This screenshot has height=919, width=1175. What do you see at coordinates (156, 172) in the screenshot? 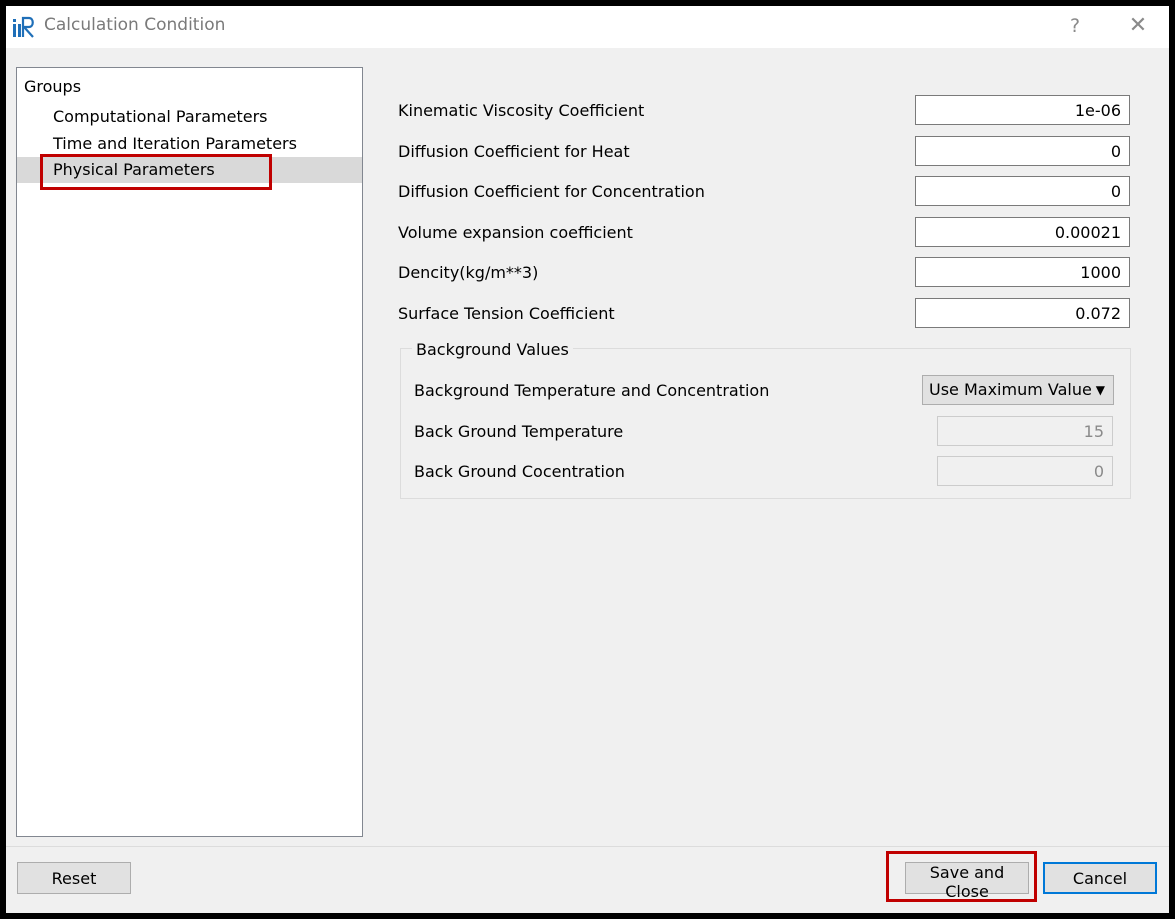
I see `highlight-box-physical-parameters` at bounding box center [156, 172].